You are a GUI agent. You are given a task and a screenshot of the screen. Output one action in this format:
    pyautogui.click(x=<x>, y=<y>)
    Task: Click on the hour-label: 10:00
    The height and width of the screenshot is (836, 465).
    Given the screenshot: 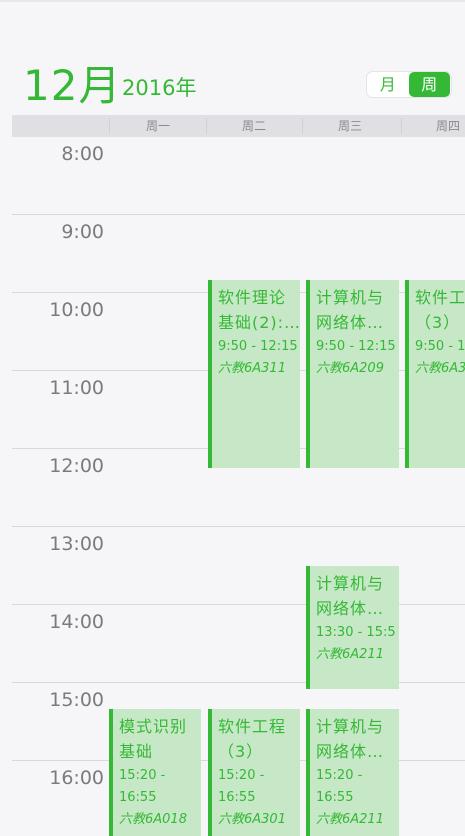 What is the action you would take?
    pyautogui.click(x=76, y=310)
    